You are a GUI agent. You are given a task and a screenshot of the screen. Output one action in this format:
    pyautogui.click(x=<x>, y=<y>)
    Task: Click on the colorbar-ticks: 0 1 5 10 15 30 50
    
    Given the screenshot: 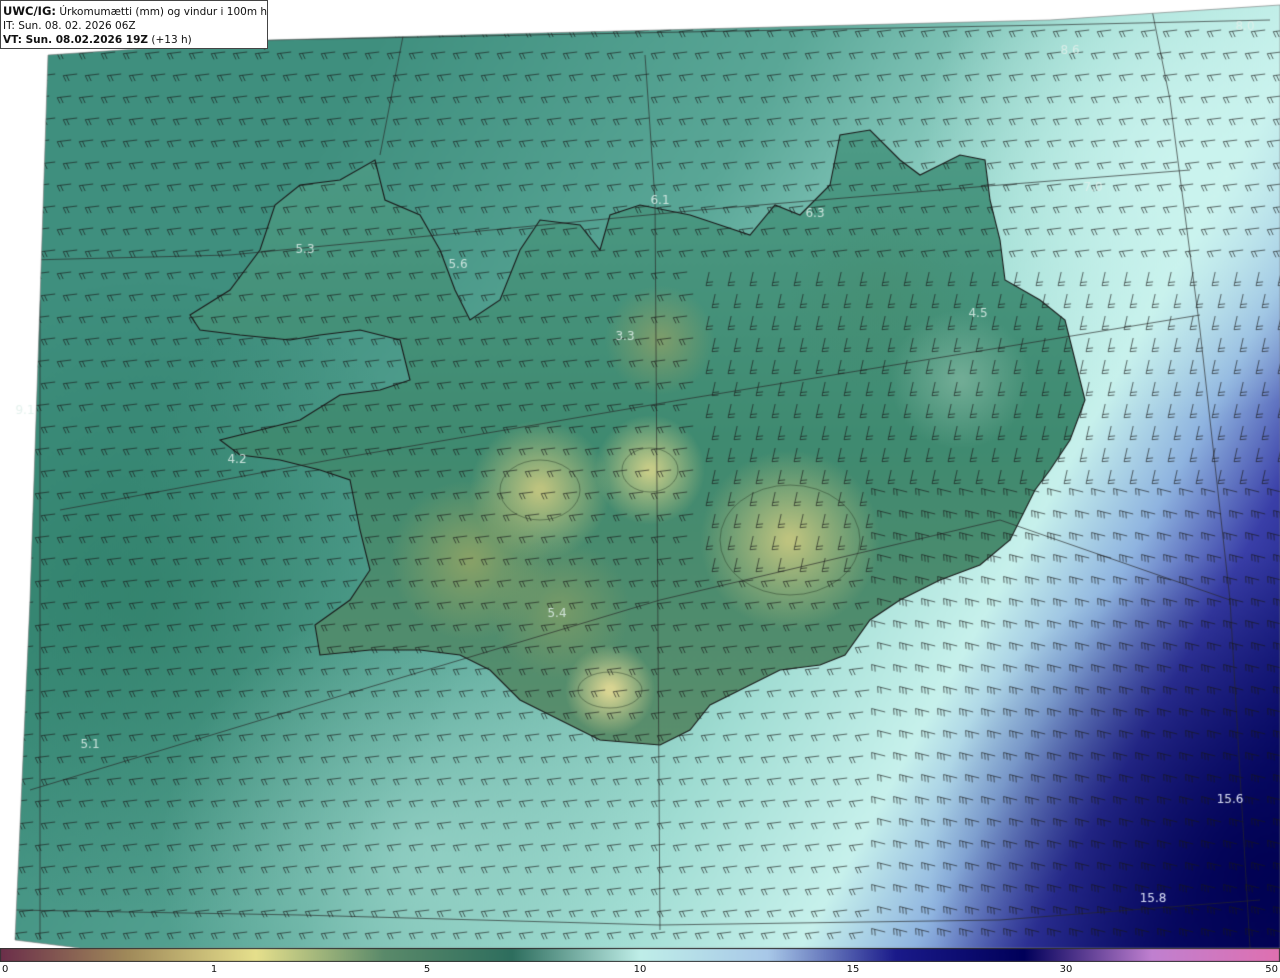 What is the action you would take?
    pyautogui.click(x=640, y=970)
    